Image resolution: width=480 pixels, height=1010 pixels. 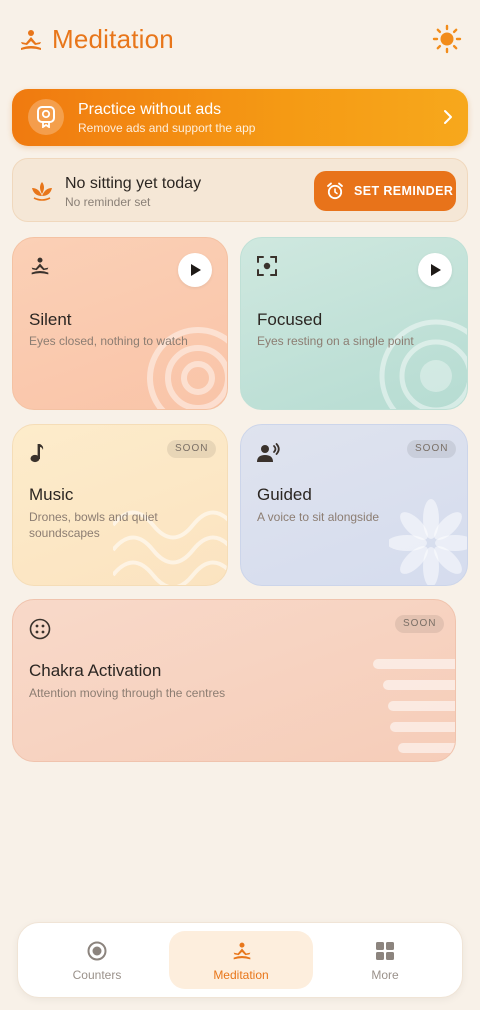 What do you see at coordinates (268, 452) in the screenshot?
I see `voice-person-icon` at bounding box center [268, 452].